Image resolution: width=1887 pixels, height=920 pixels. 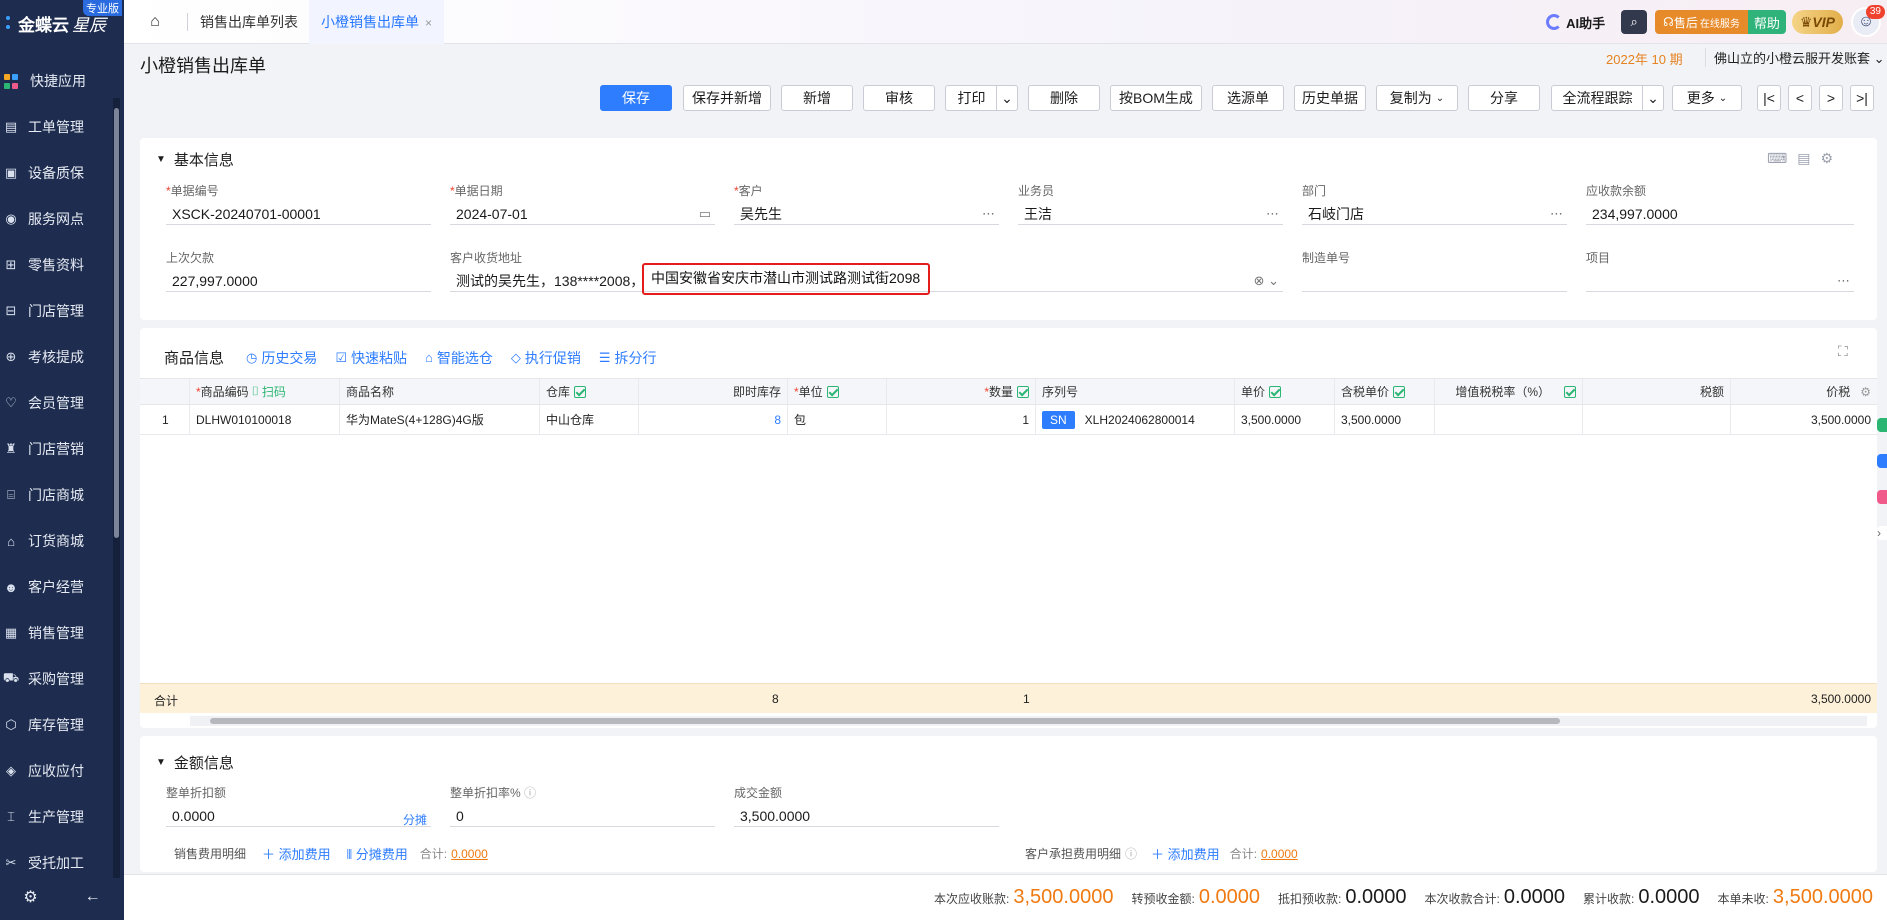 I want to click on cell-amount: 3,500.0000, so click(x=1804, y=419).